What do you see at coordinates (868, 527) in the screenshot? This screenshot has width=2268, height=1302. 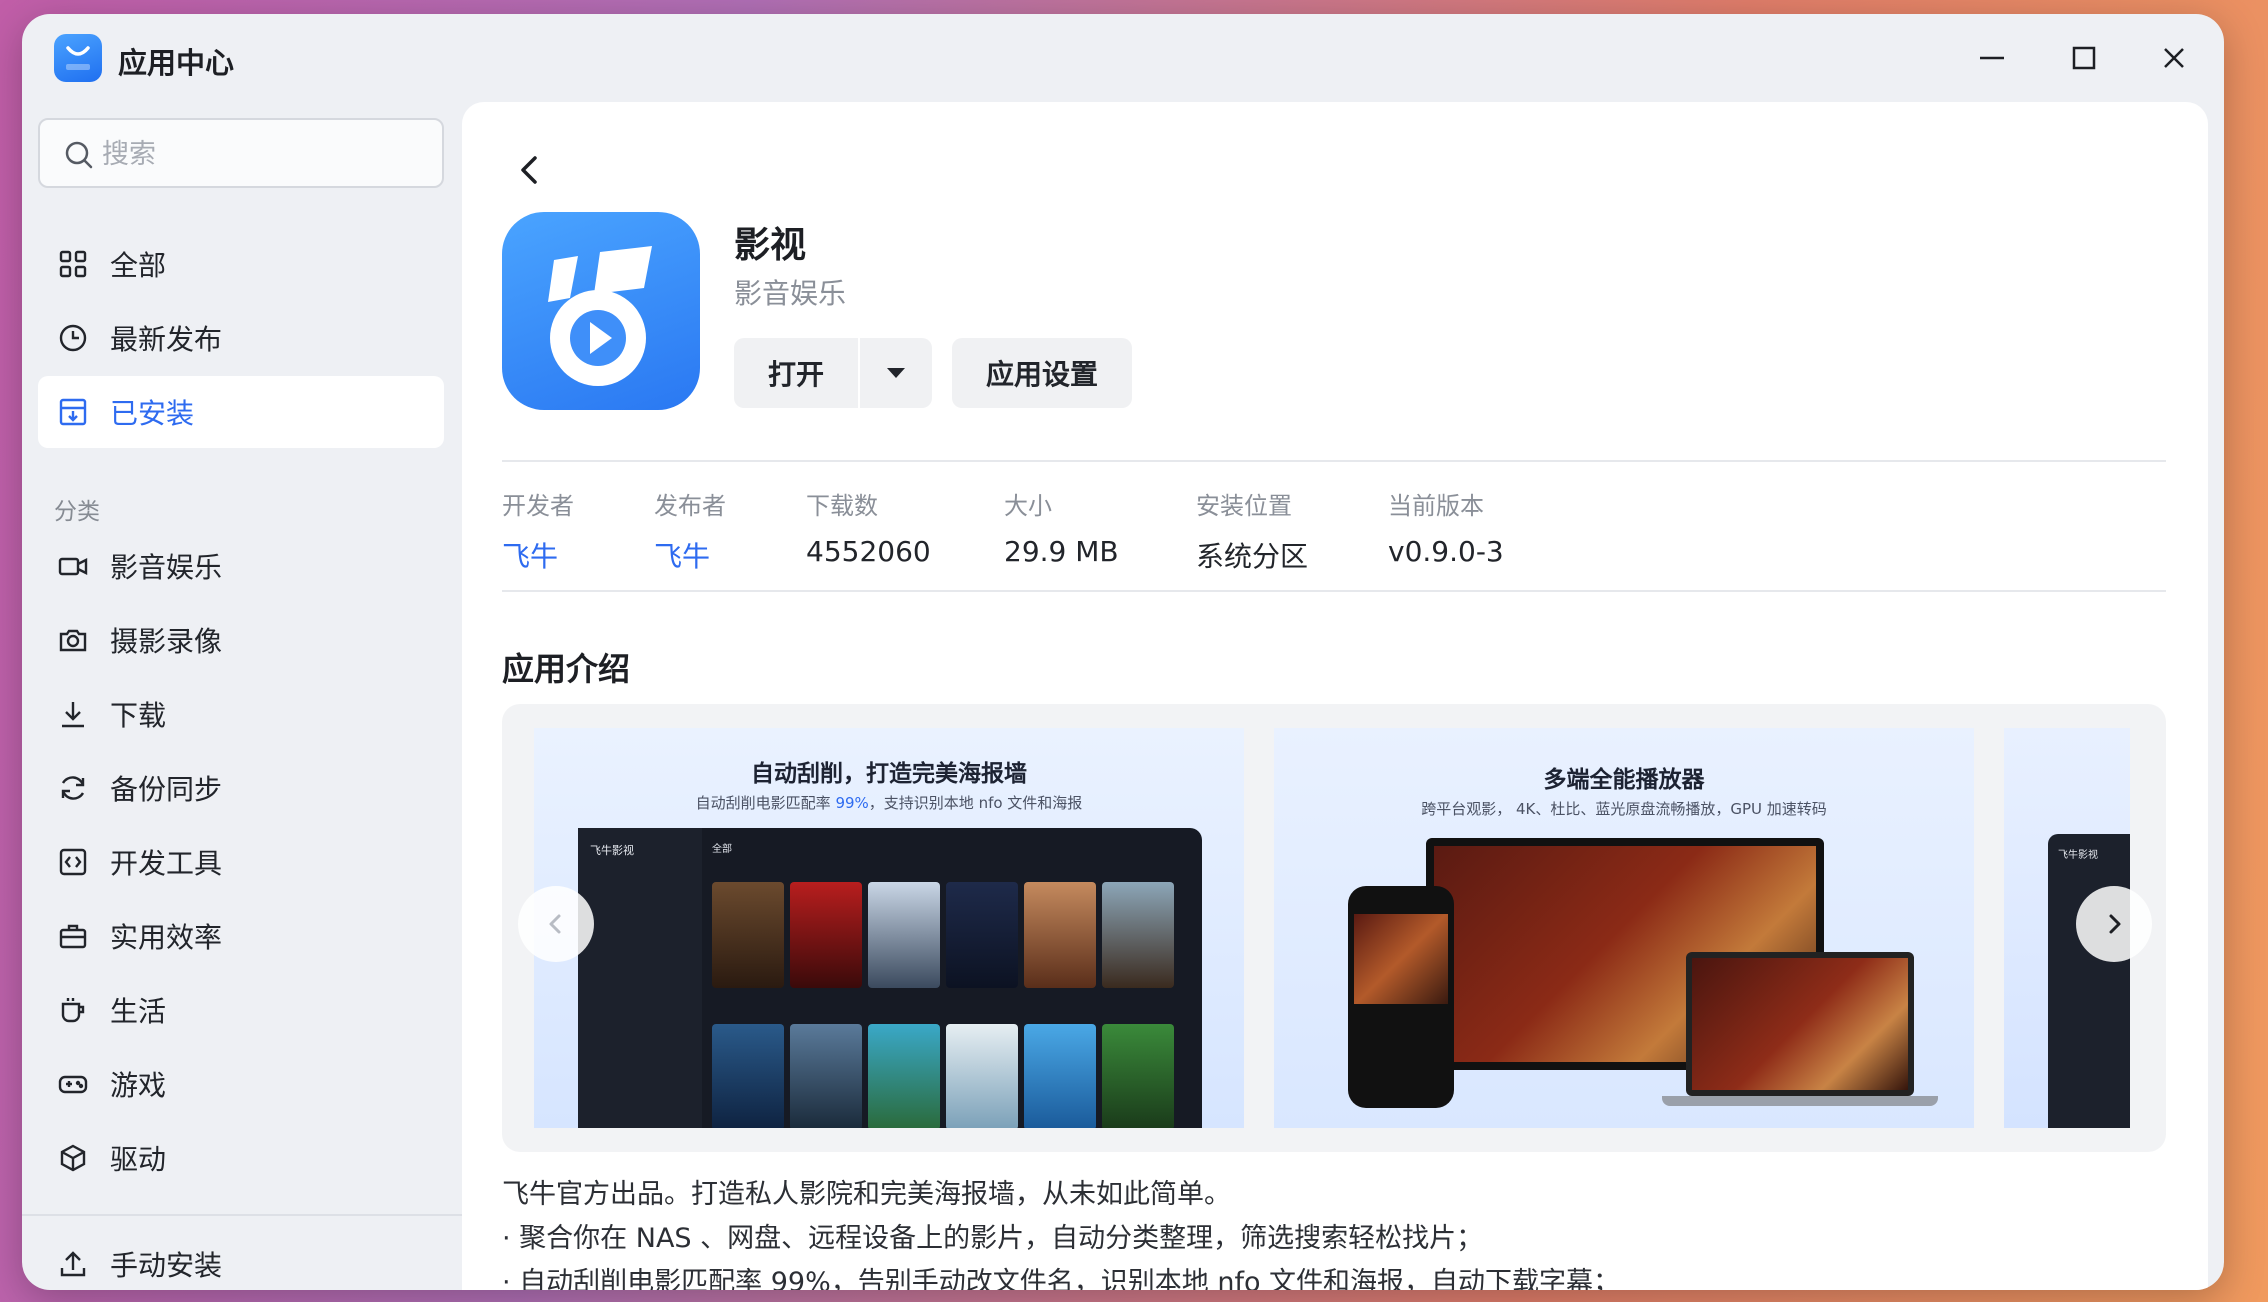 I see `meta-downloads: 下载数 4552060` at bounding box center [868, 527].